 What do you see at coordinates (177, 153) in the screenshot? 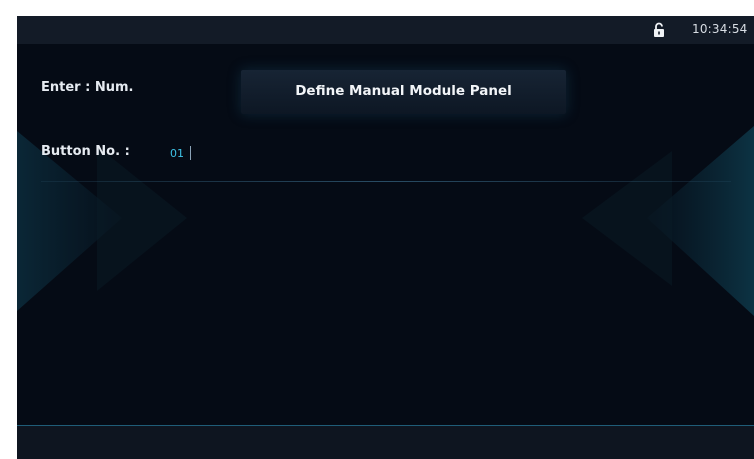
I see `button-number-input: 01` at bounding box center [177, 153].